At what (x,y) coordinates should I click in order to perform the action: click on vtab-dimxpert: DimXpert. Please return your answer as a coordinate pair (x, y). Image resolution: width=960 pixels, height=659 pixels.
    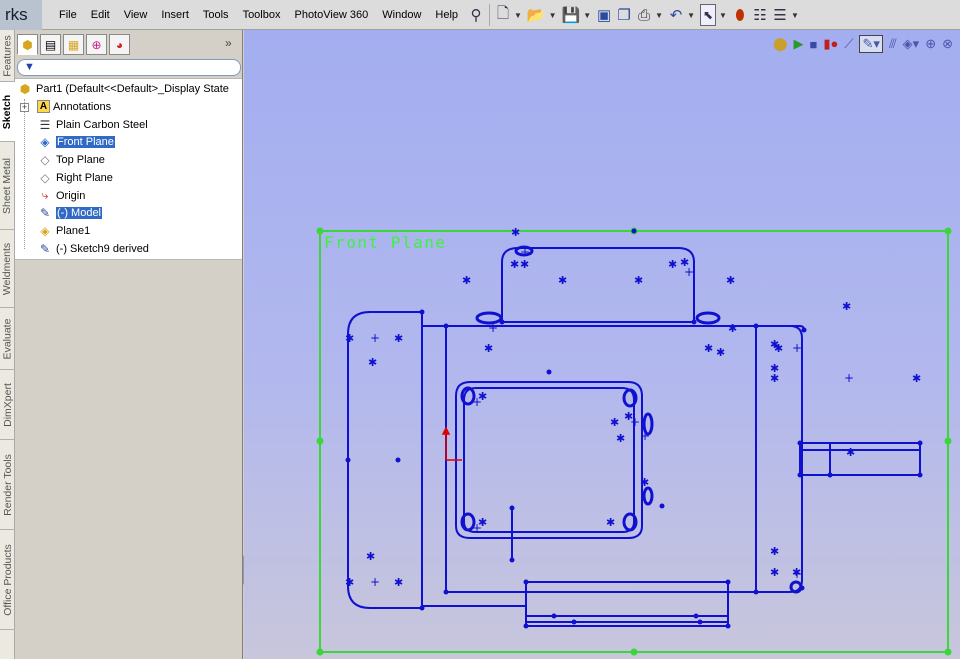
    Looking at the image, I should click on (7, 405).